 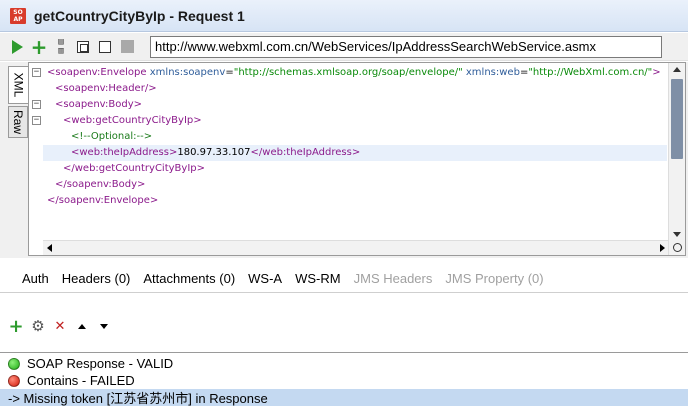 What do you see at coordinates (356, 247) in the screenshot?
I see `horizontal-scrollbar` at bounding box center [356, 247].